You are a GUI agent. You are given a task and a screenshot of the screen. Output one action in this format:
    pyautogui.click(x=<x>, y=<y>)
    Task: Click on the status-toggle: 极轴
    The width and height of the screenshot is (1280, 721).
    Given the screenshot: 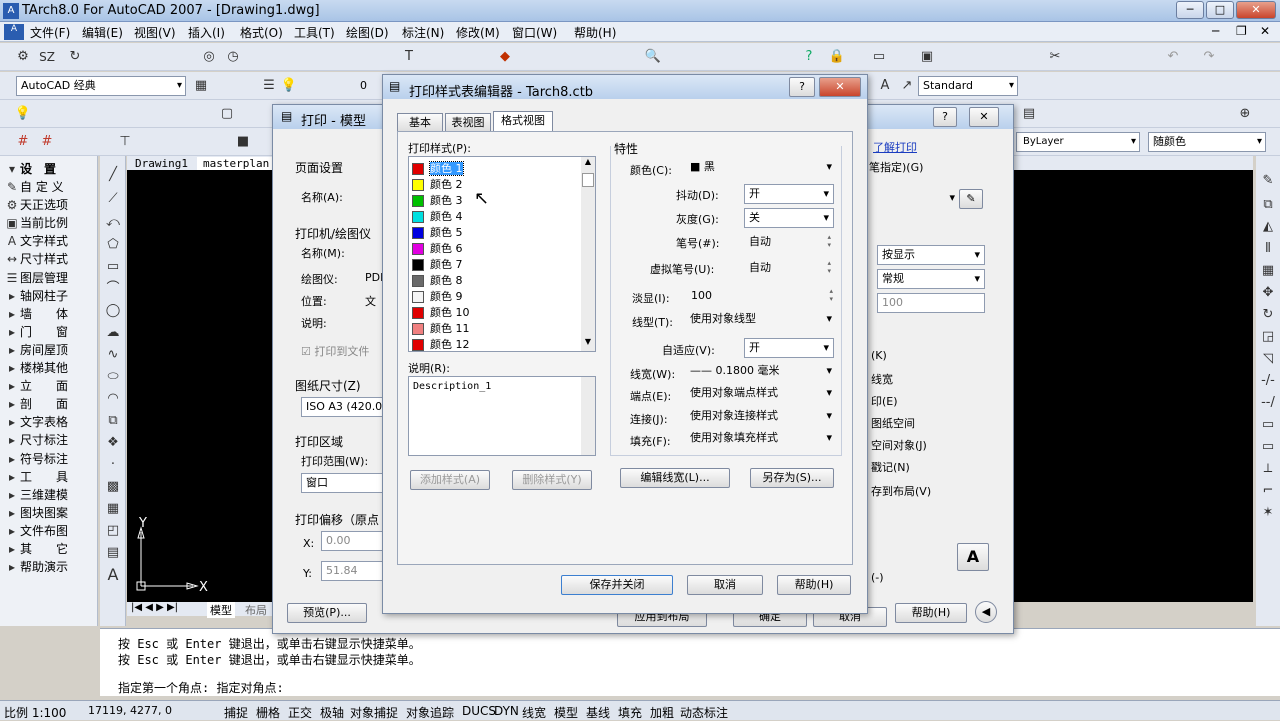 What is the action you would take?
    pyautogui.click(x=332, y=712)
    